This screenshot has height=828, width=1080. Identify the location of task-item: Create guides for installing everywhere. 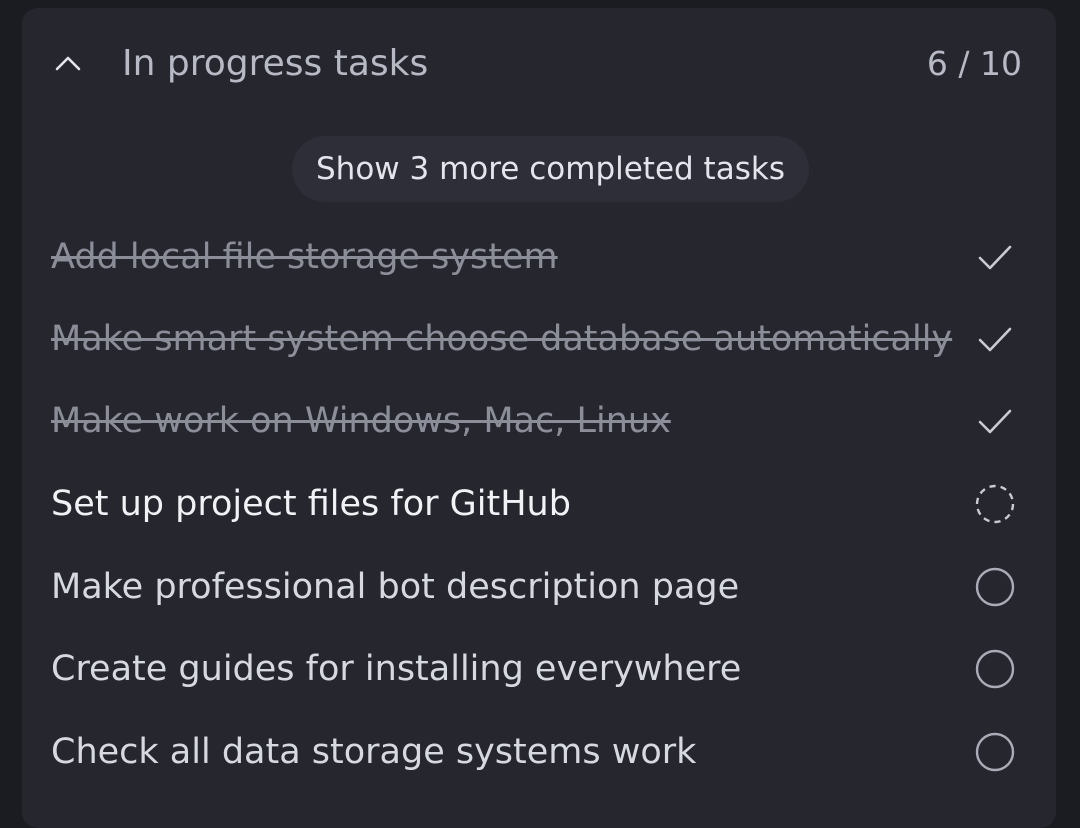
(539, 669).